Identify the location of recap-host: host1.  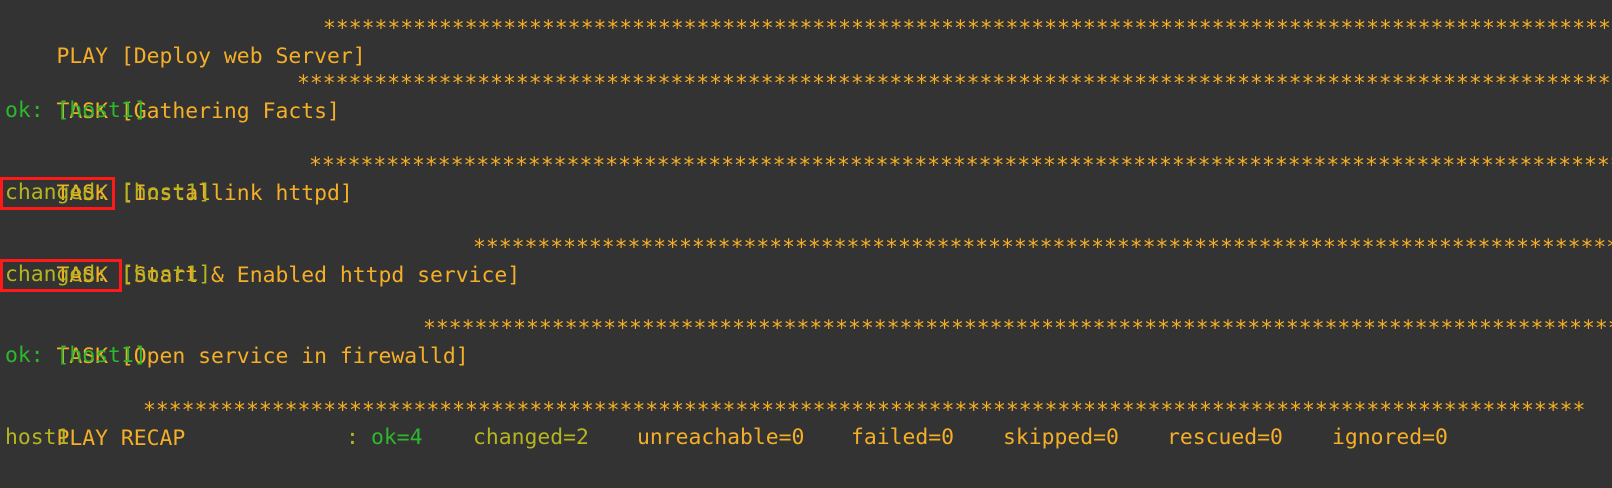
(37, 437).